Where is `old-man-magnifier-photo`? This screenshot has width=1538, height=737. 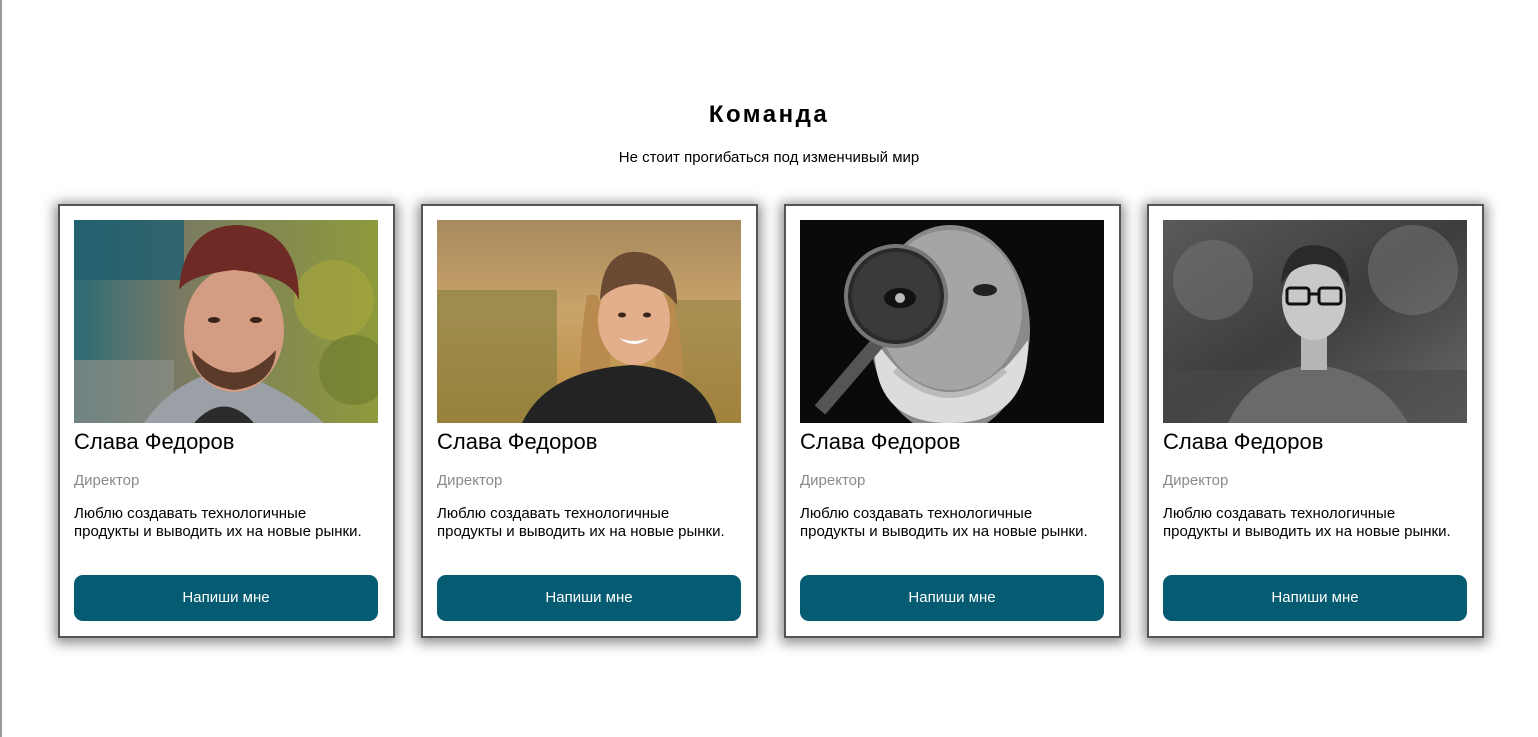 old-man-magnifier-photo is located at coordinates (952, 321).